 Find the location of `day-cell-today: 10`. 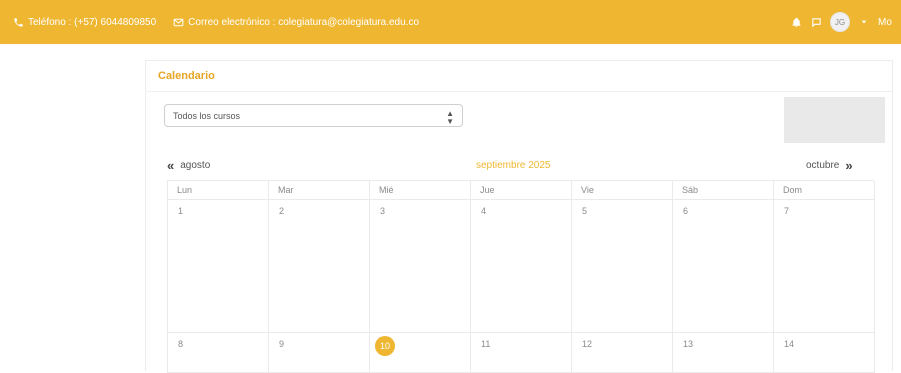

day-cell-today: 10 is located at coordinates (420, 353).